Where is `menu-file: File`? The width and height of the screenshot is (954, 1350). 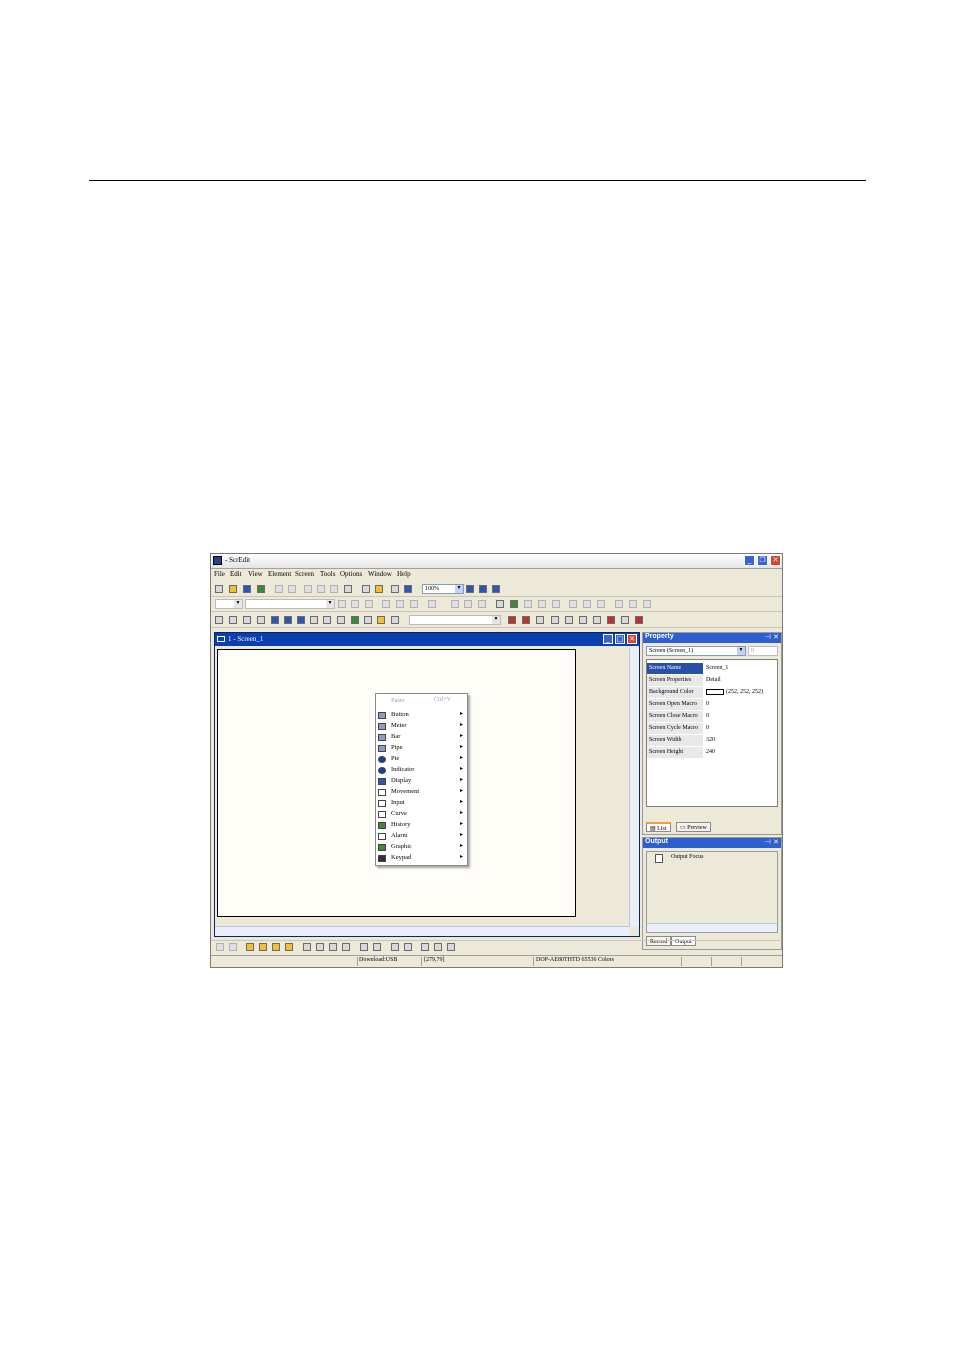 menu-file: File is located at coordinates (219, 574).